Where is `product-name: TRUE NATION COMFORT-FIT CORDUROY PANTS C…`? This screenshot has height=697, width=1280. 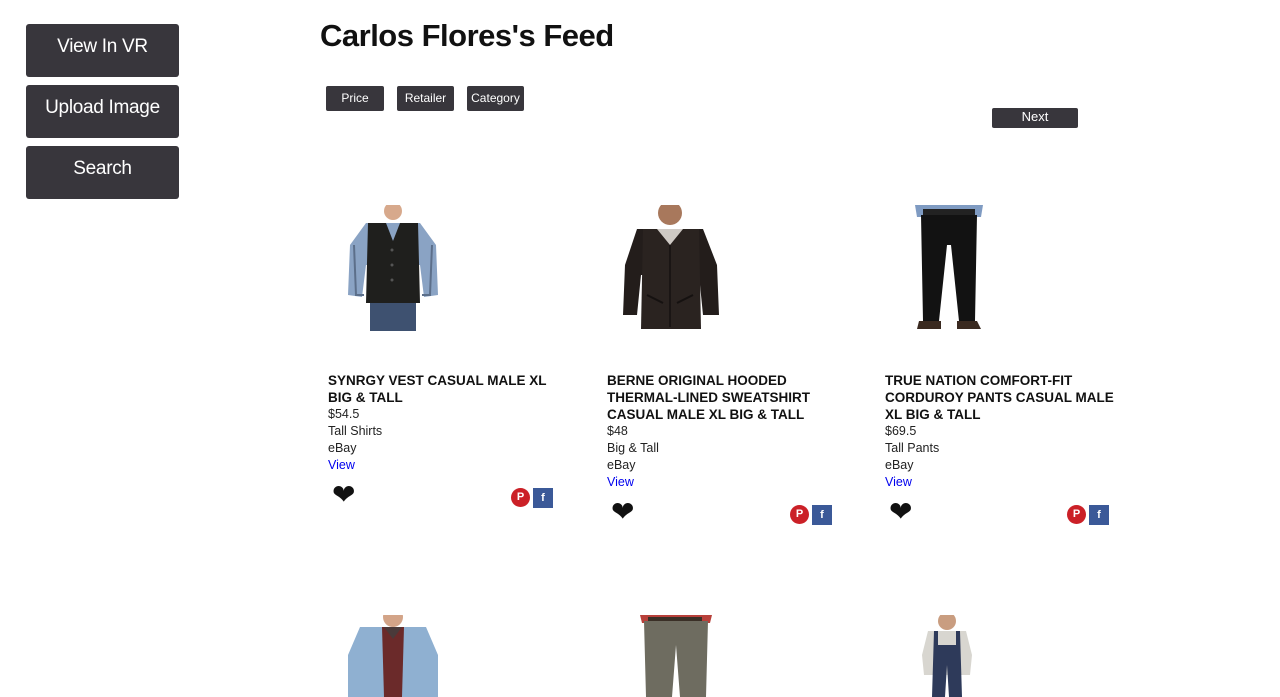
product-name: TRUE NATION COMFORT-FIT CORDUROY PANTS C… is located at coordinates (999, 397).